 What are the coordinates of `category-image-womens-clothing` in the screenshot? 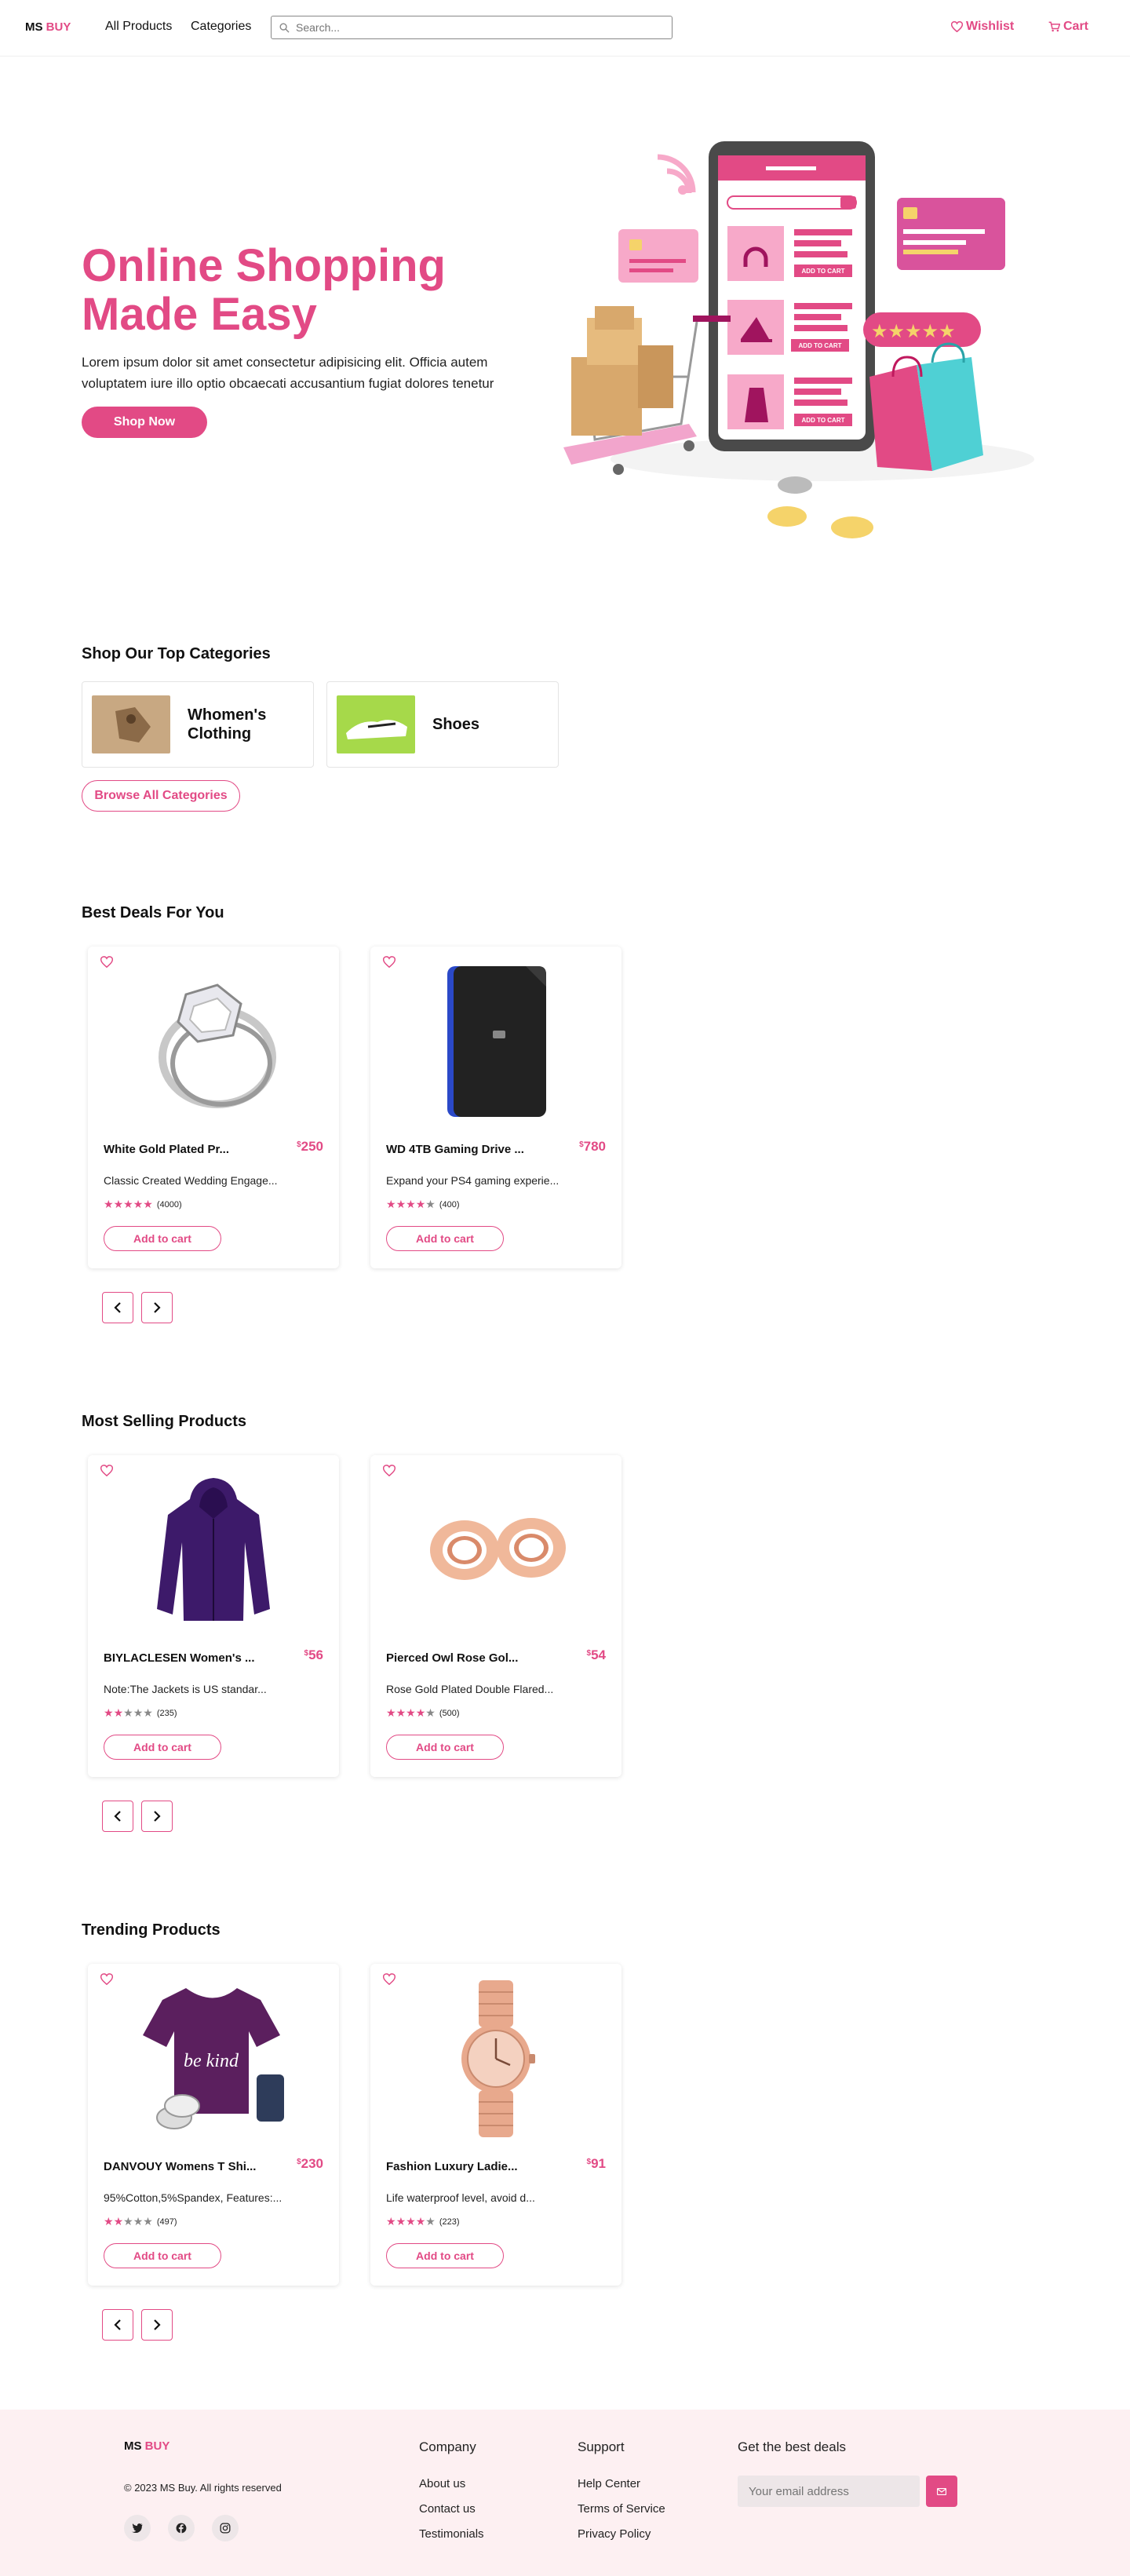 It's located at (131, 724).